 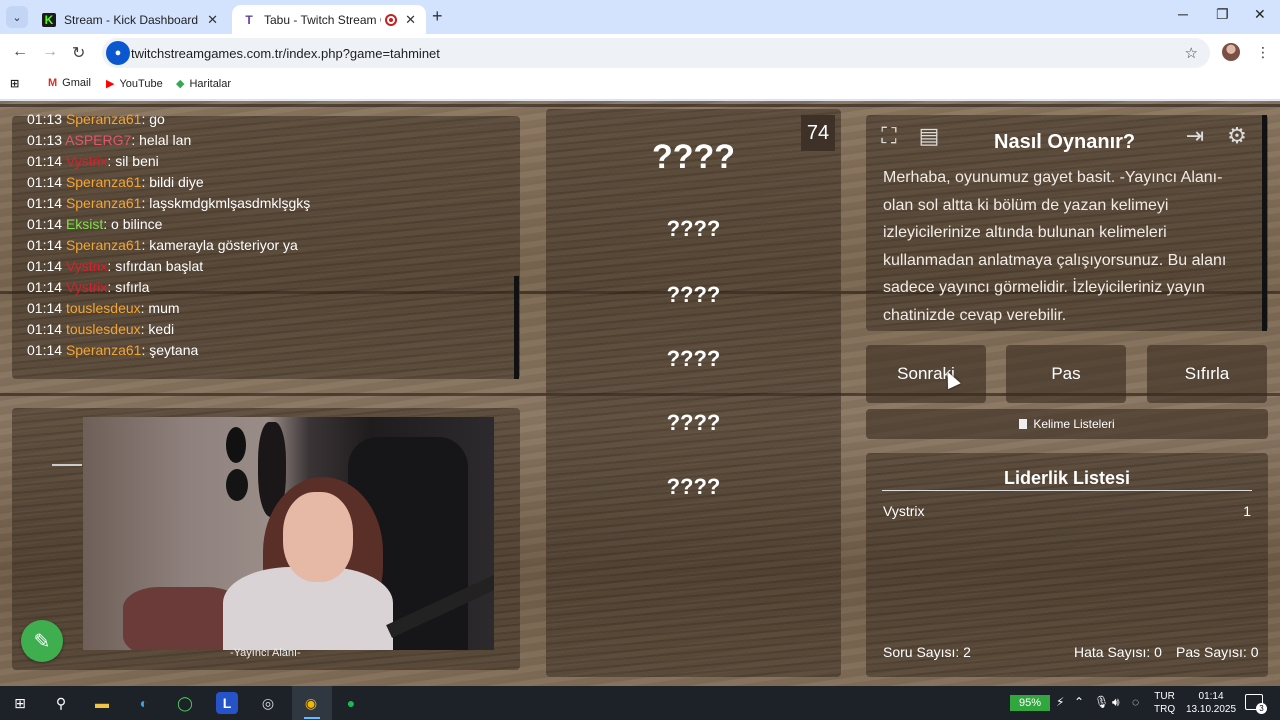 What do you see at coordinates (20, 703) in the screenshot?
I see `windows-start-icon: ⊞` at bounding box center [20, 703].